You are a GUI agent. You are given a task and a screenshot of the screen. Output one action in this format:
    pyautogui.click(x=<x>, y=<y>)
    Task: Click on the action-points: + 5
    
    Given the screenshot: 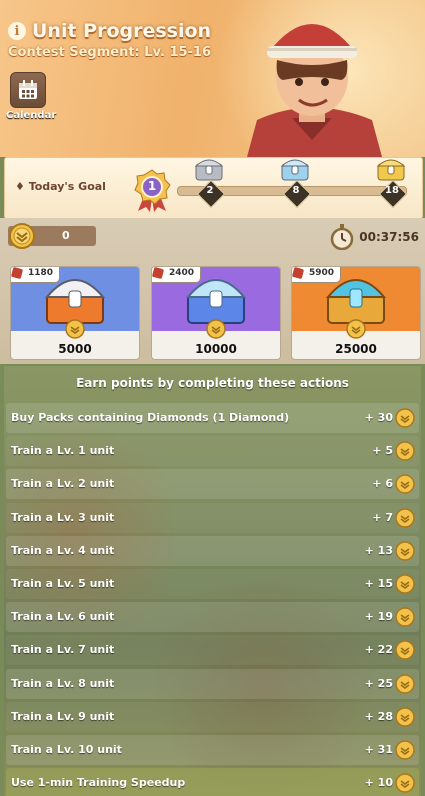 What is the action you would take?
    pyautogui.click(x=382, y=451)
    